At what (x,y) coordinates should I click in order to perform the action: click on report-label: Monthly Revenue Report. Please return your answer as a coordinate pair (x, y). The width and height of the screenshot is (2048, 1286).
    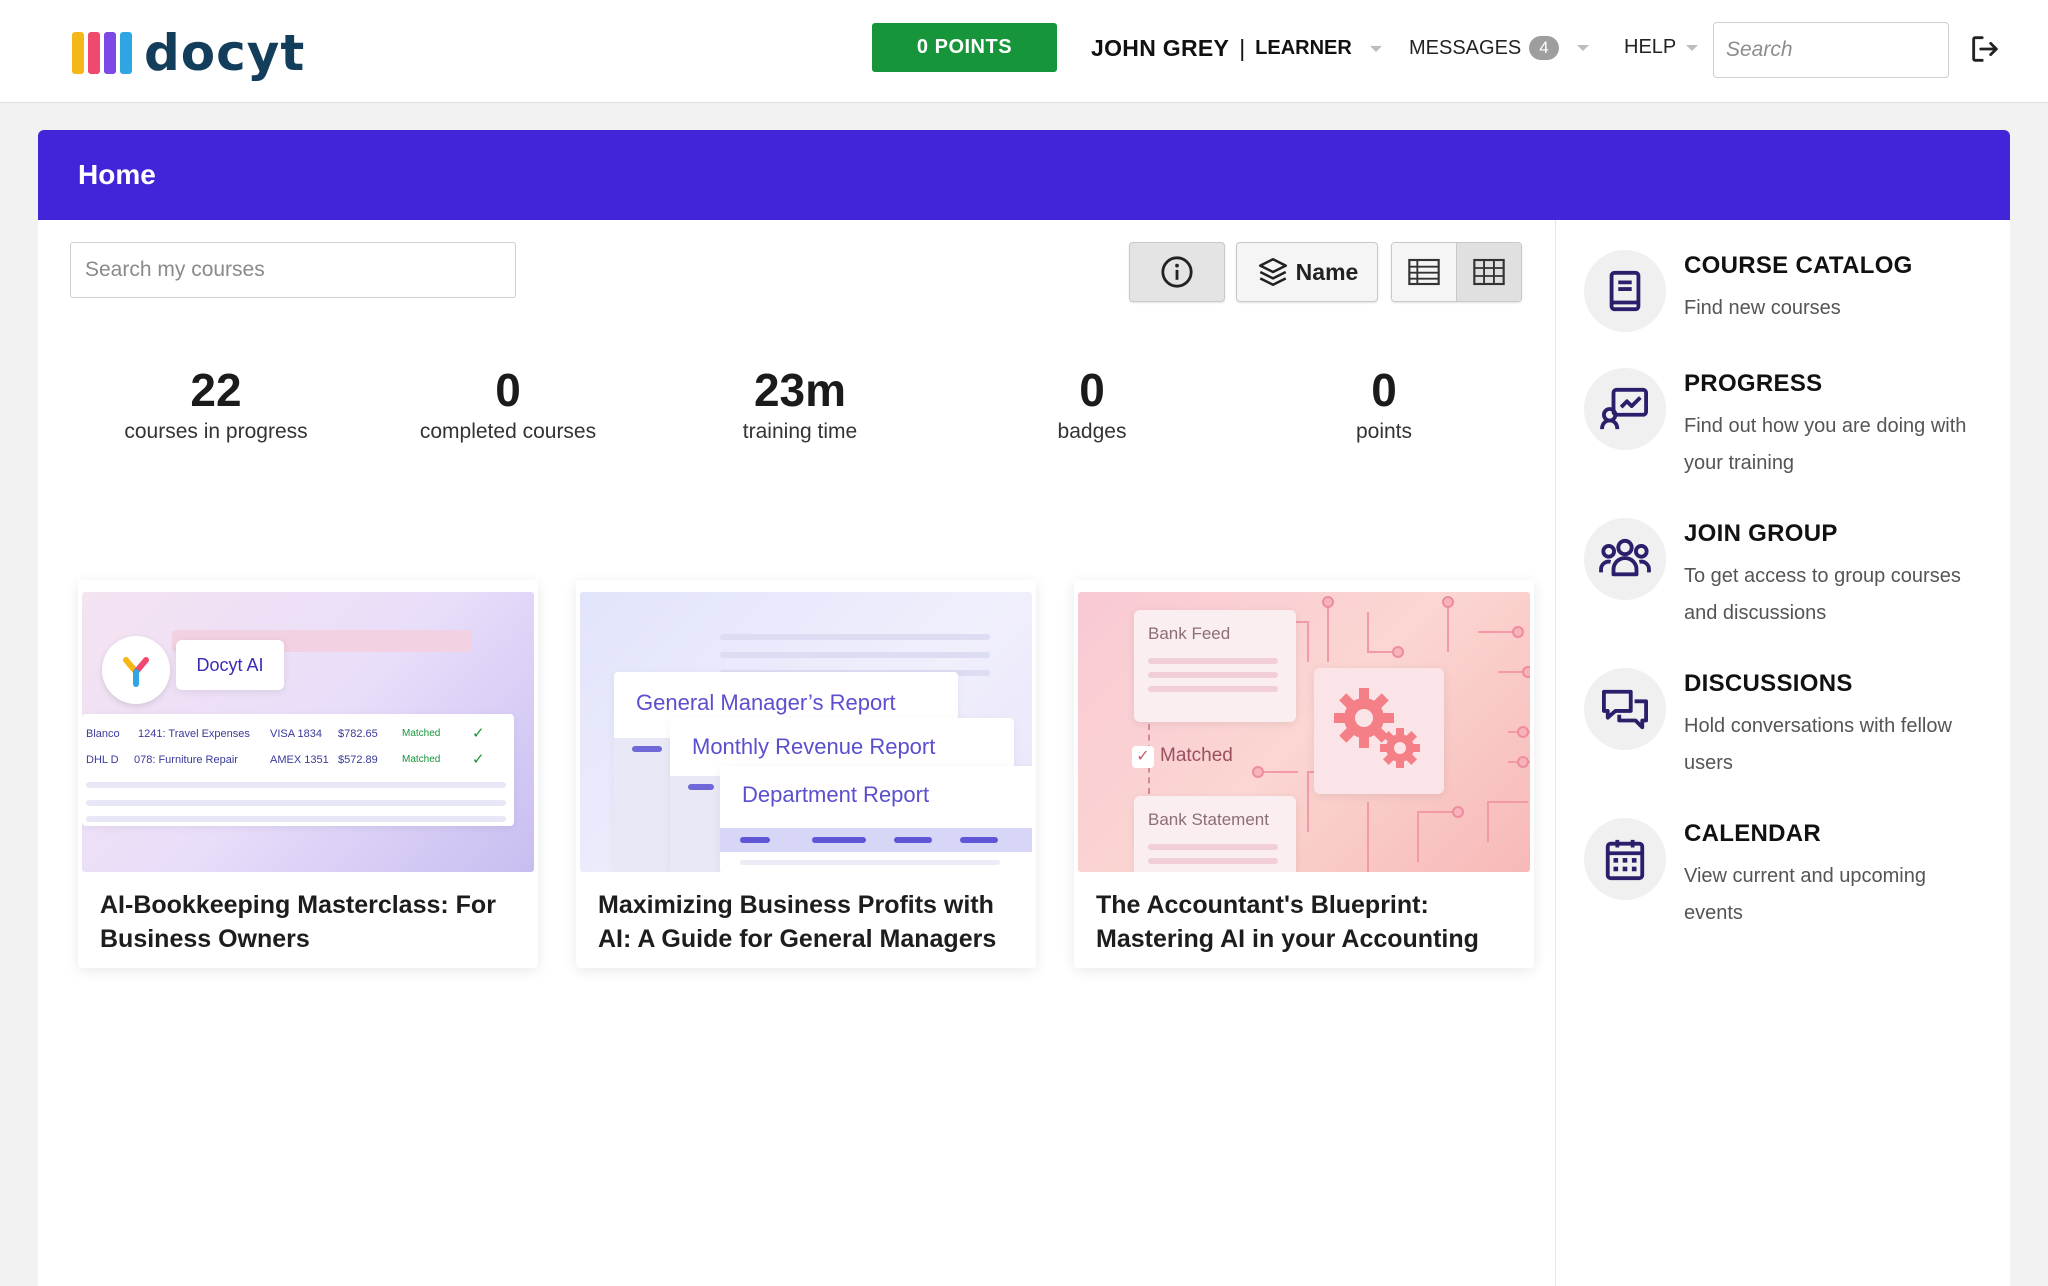
    Looking at the image, I should click on (814, 746).